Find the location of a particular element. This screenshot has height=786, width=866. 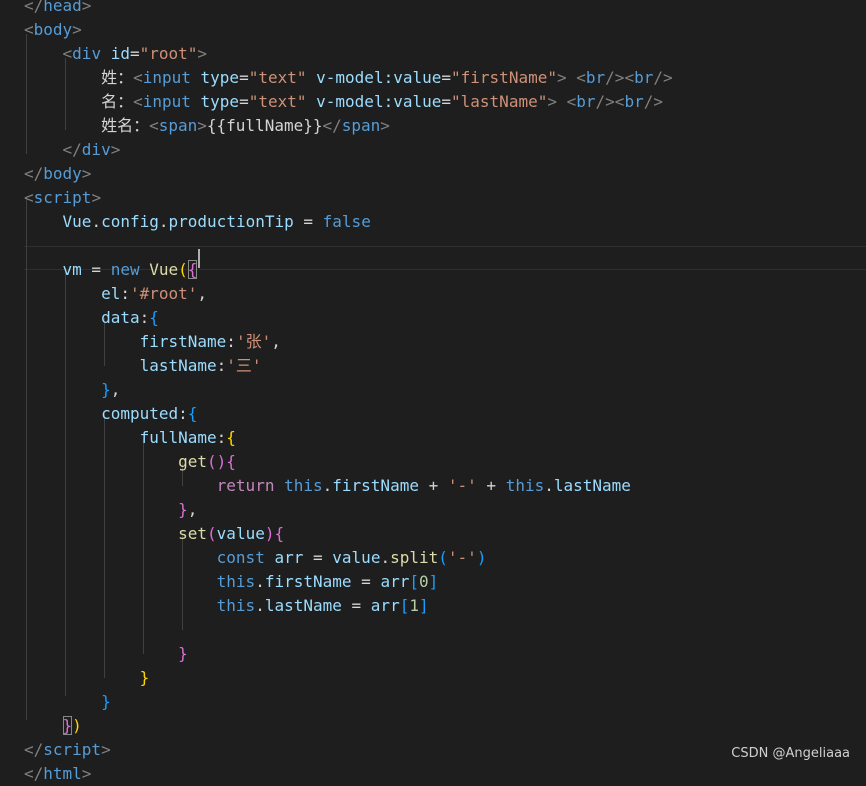

watermark: CSDN @Angeliaaa is located at coordinates (790, 753).